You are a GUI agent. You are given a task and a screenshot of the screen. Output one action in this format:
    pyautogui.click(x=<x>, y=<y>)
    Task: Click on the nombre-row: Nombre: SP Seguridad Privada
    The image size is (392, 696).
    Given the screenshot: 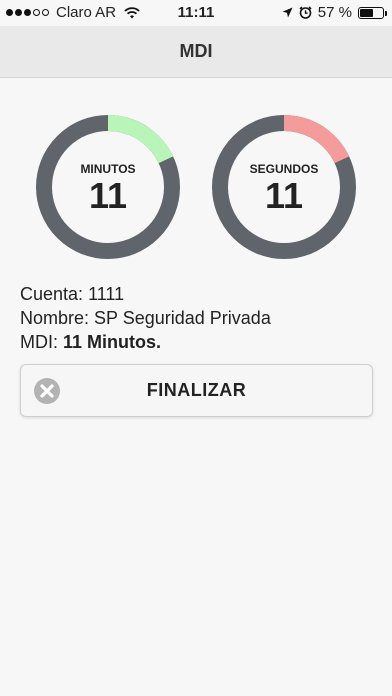 What is the action you would take?
    pyautogui.click(x=145, y=318)
    